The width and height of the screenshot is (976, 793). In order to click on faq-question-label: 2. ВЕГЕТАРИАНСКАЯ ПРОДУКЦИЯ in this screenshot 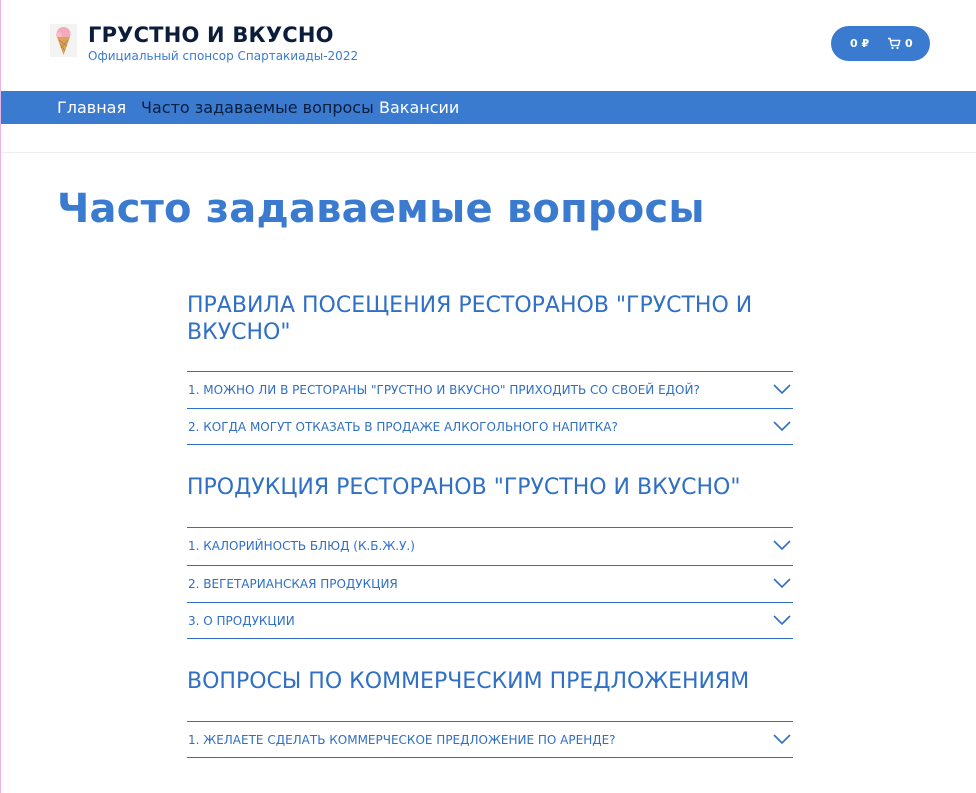, I will do `click(293, 584)`.